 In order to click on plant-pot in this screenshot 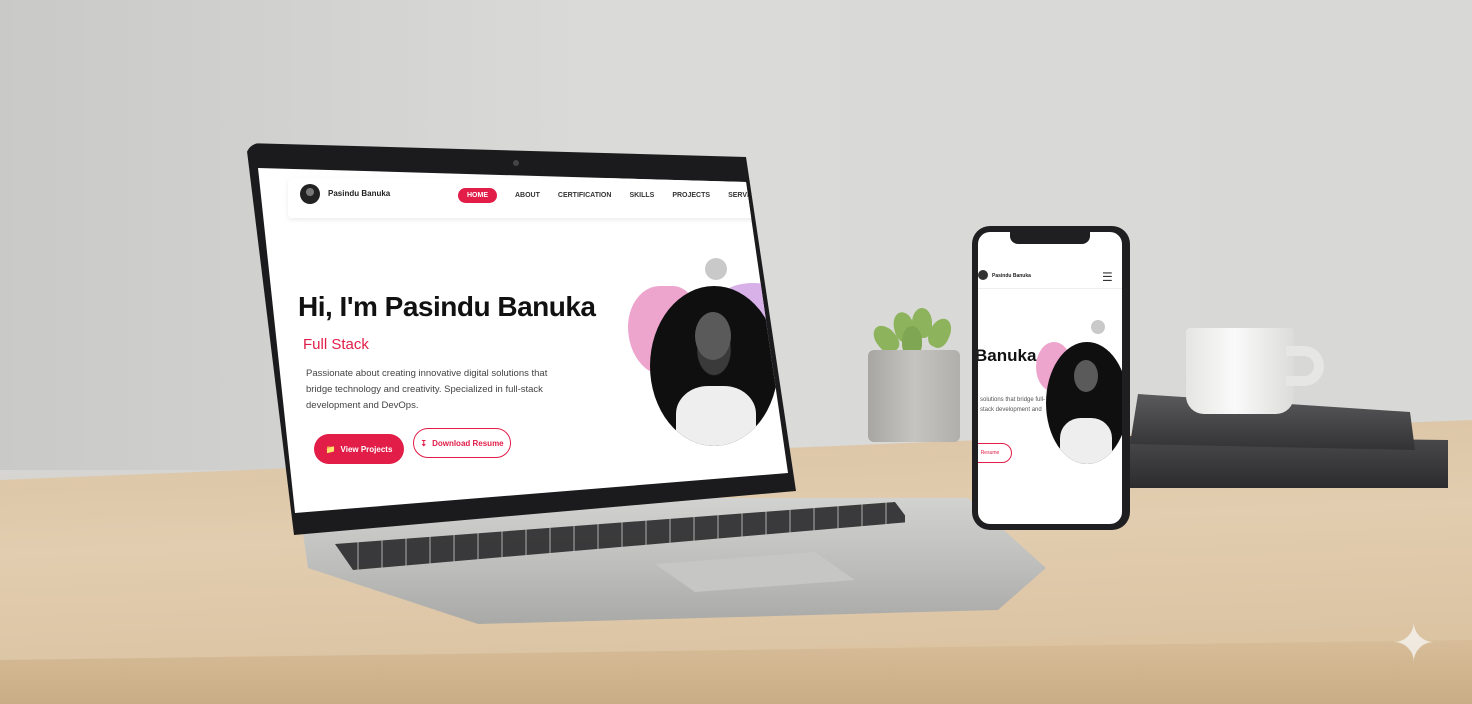, I will do `click(914, 396)`.